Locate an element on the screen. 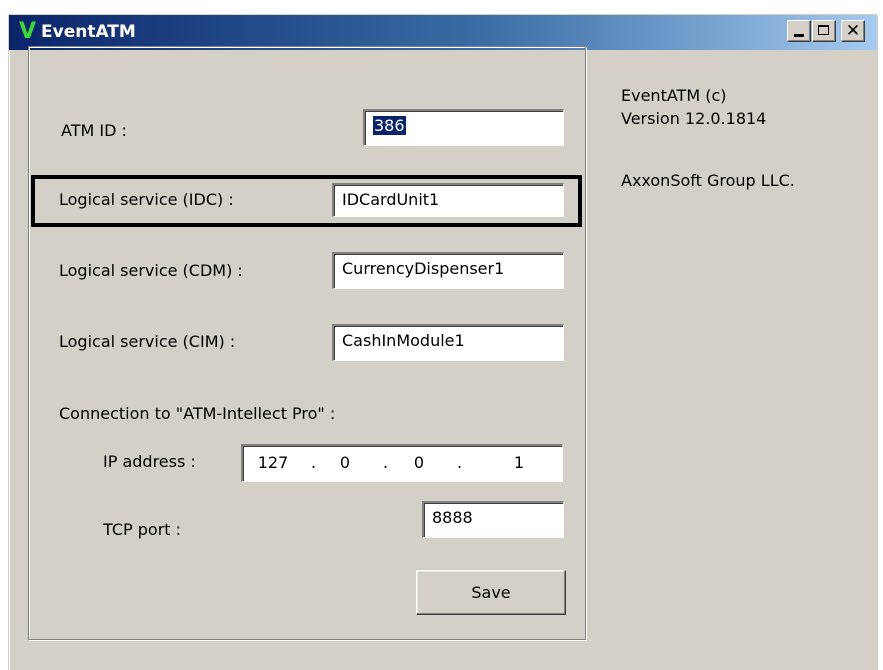 The image size is (883, 670). tcp-port-input: 8888 is located at coordinates (493, 519).